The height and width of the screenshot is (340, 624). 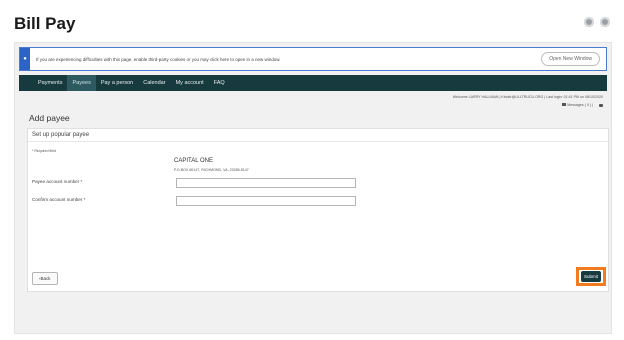 I want to click on page-title: Bill Pay, so click(x=45, y=23).